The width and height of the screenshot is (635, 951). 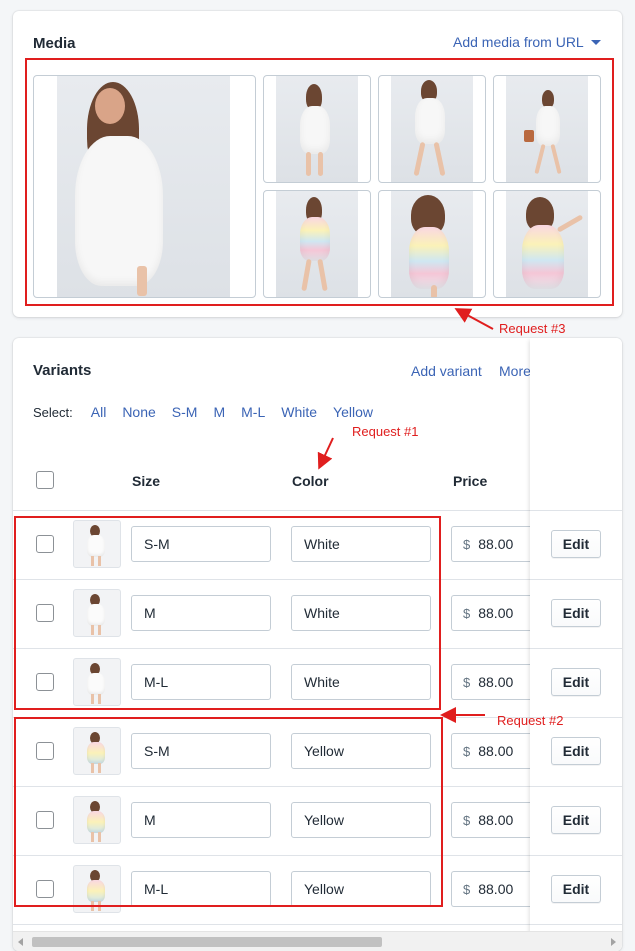 What do you see at coordinates (530, 720) in the screenshot?
I see `request2-label: Request #2` at bounding box center [530, 720].